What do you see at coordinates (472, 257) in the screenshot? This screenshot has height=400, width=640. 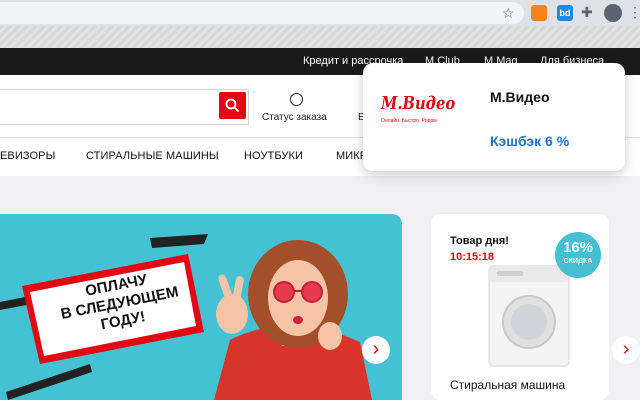 I see `deal-timer: 10:15:18` at bounding box center [472, 257].